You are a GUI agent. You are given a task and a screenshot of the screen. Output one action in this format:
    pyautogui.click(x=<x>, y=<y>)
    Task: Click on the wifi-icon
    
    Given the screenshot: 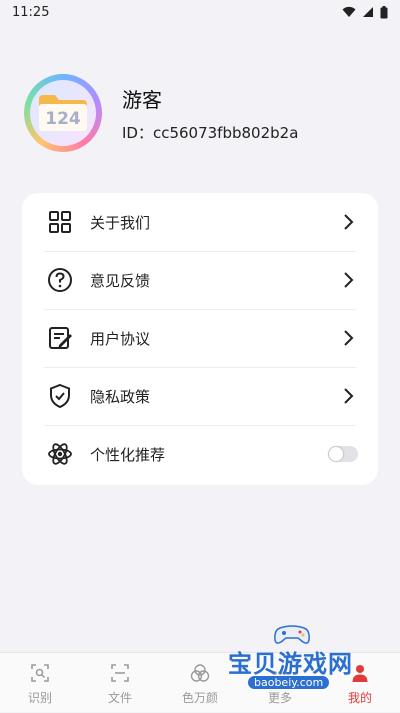 What is the action you would take?
    pyautogui.click(x=349, y=11)
    